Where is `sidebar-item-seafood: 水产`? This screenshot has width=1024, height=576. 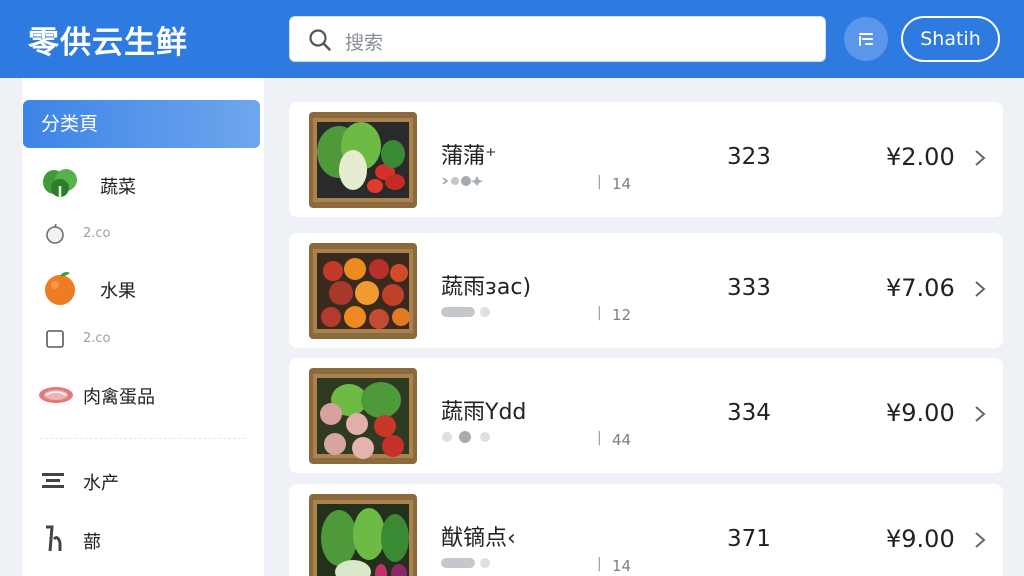 sidebar-item-seafood: 水产 is located at coordinates (142, 480).